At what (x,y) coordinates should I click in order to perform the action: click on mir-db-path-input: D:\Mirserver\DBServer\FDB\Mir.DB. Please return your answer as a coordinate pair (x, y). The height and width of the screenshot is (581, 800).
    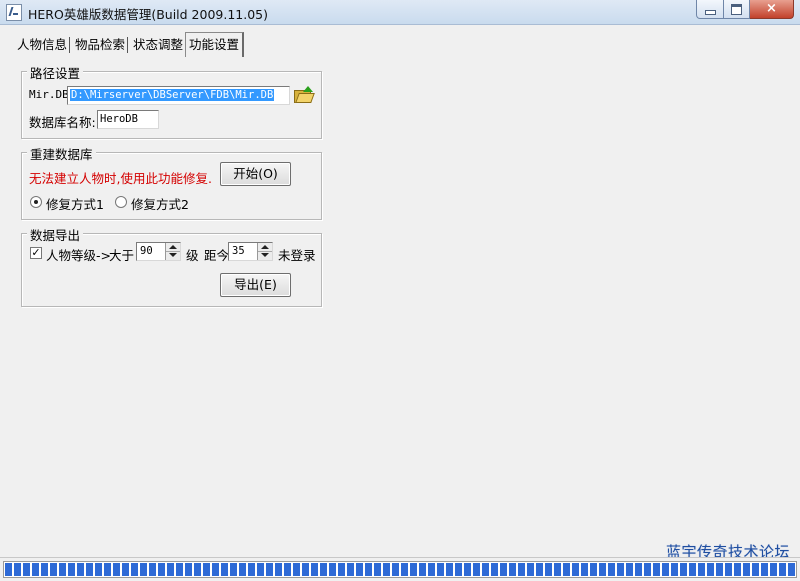
    Looking at the image, I should click on (178, 95).